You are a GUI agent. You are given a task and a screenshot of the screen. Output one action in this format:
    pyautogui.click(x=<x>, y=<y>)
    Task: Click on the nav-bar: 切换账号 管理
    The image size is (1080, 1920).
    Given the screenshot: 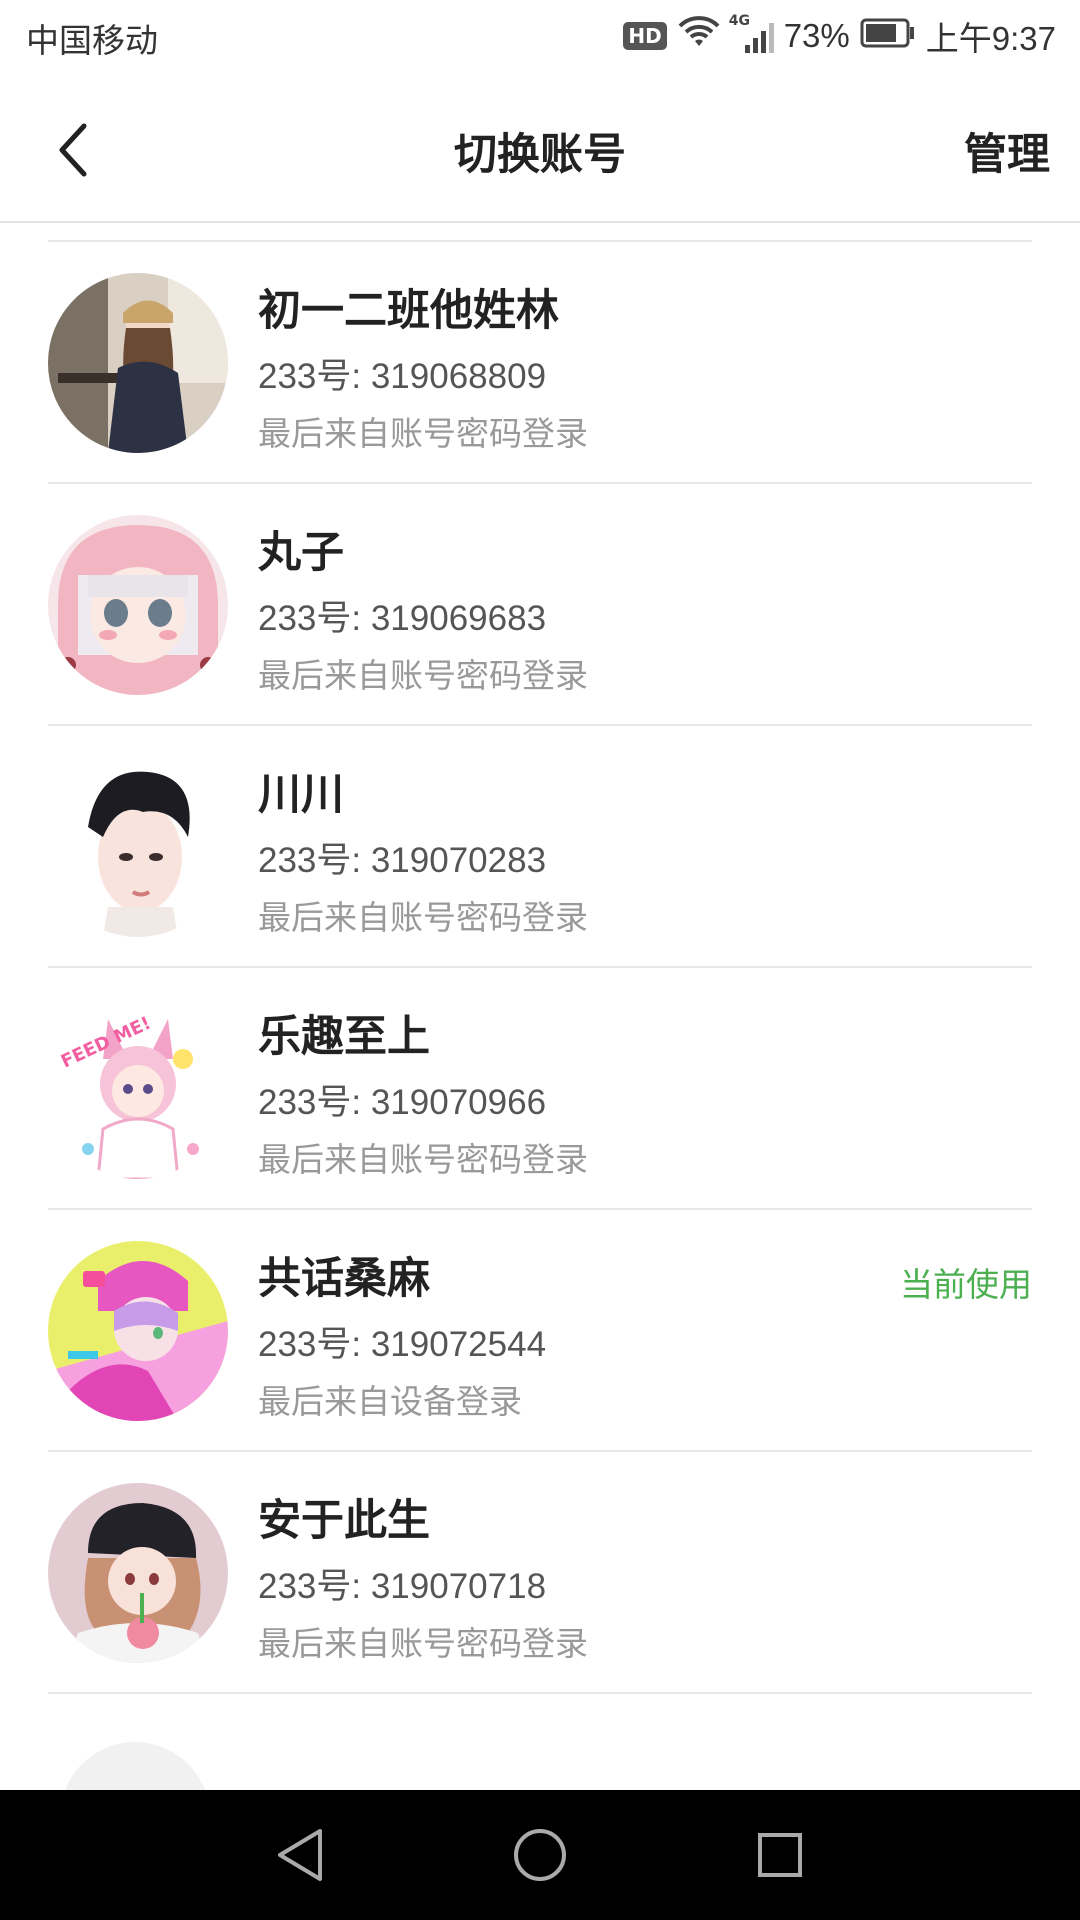 What is the action you would take?
    pyautogui.click(x=540, y=149)
    